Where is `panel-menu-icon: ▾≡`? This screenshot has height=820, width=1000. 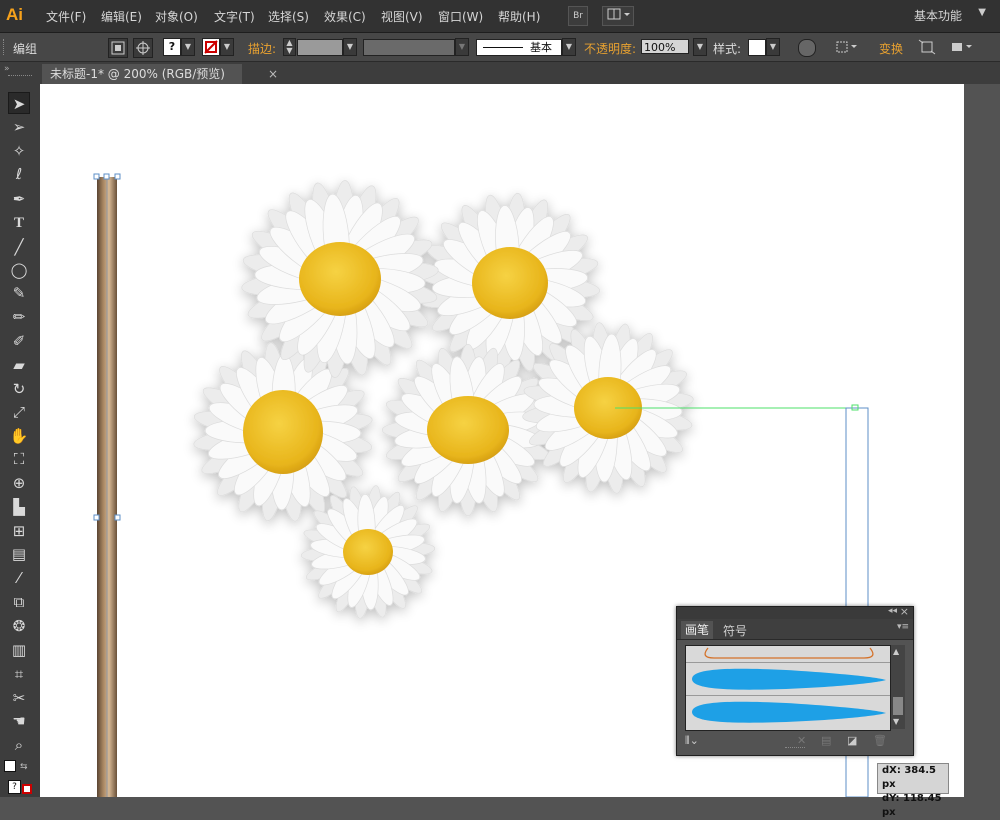 panel-menu-icon: ▾≡ is located at coordinates (903, 627).